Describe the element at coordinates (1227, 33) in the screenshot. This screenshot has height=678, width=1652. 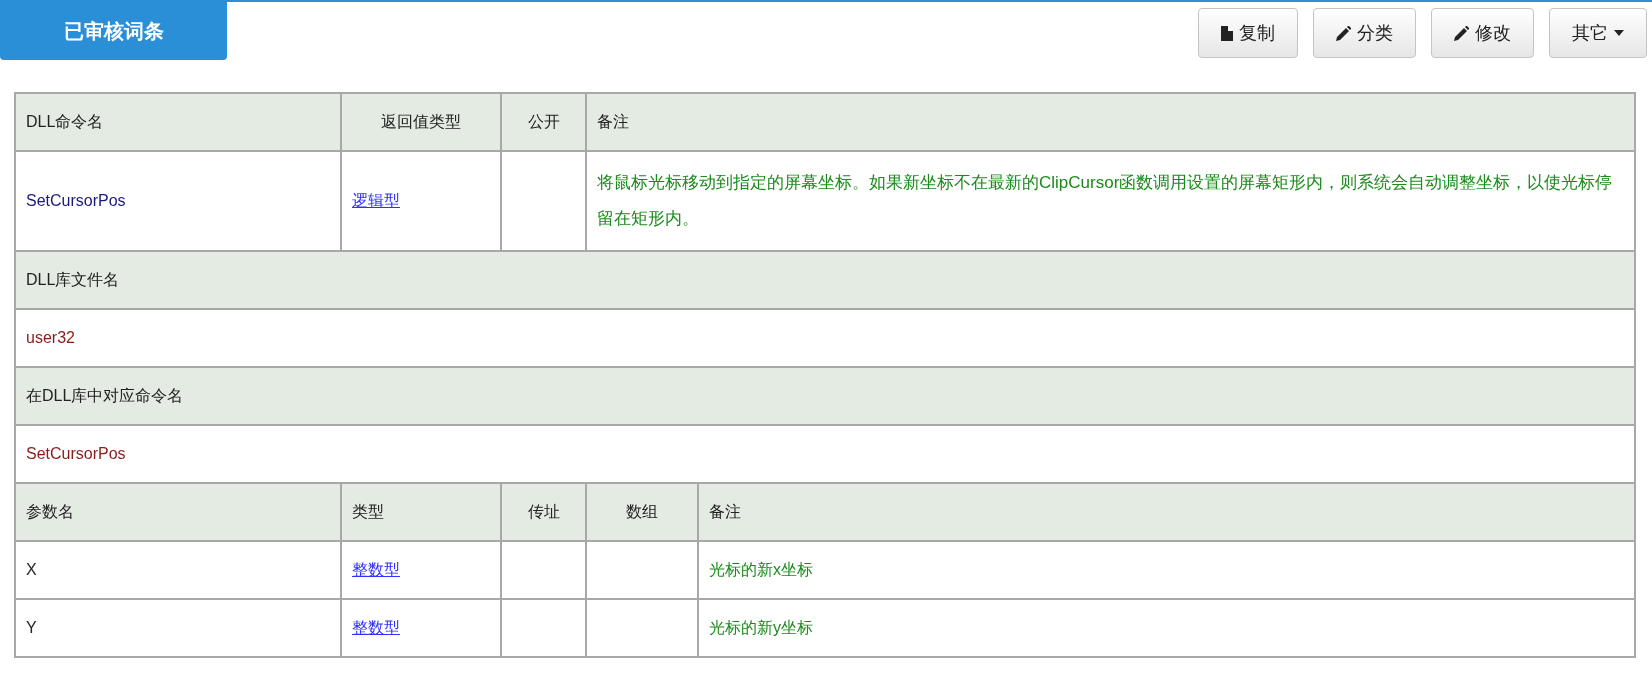
I see `document-icon` at that location.